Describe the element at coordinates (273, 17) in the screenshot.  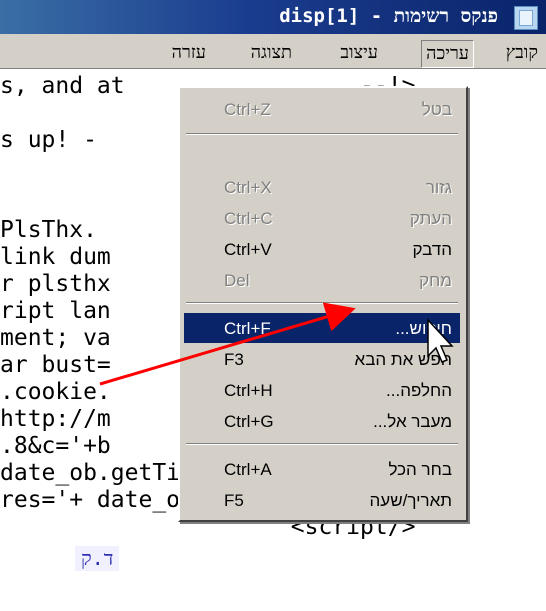
I see `title-bar: פנקס רשימות - [disp[1` at that location.